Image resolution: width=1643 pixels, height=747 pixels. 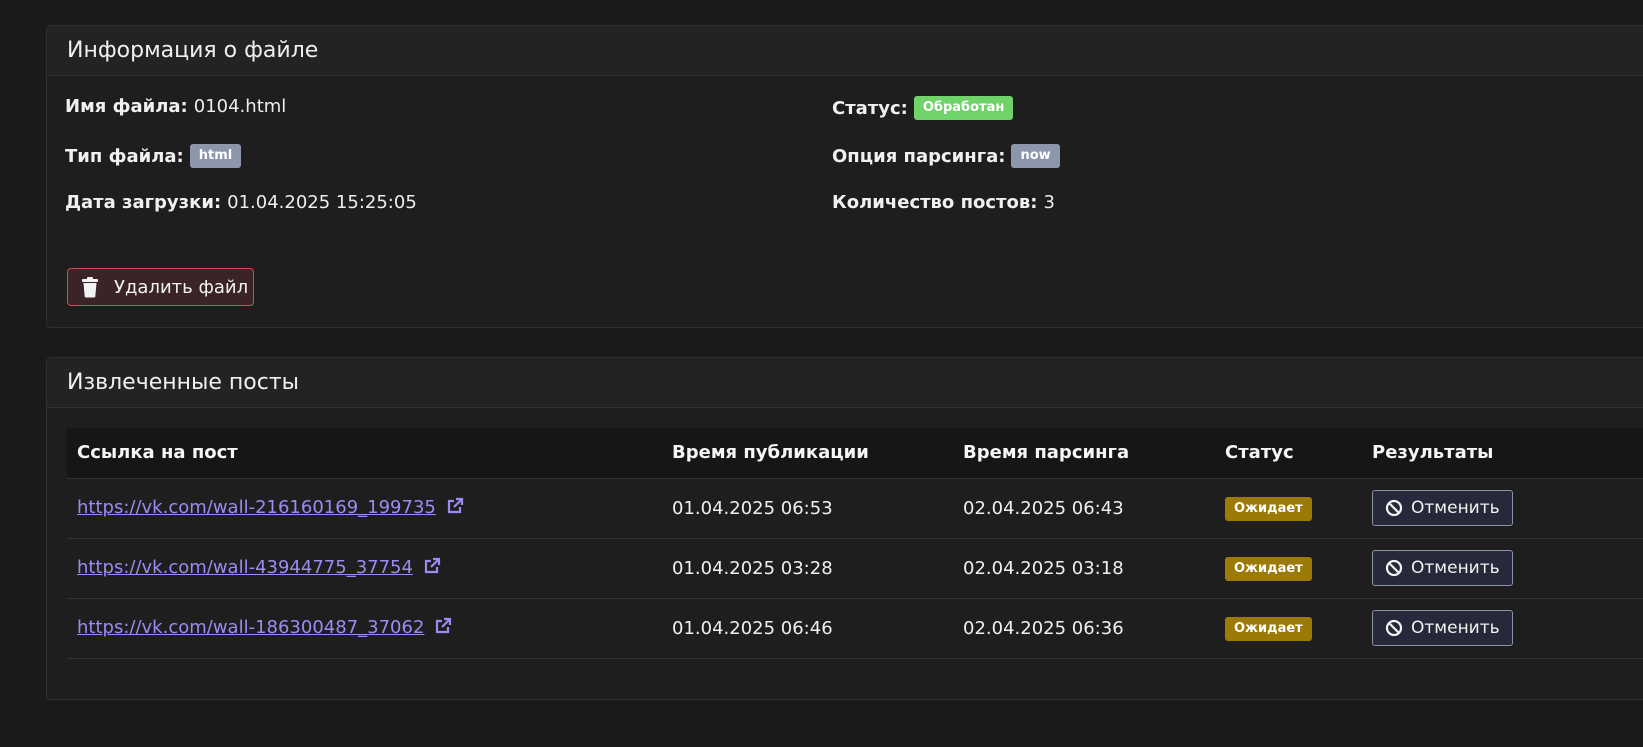 What do you see at coordinates (807, 453) in the screenshot?
I see `column-header-published: Время публикации` at bounding box center [807, 453].